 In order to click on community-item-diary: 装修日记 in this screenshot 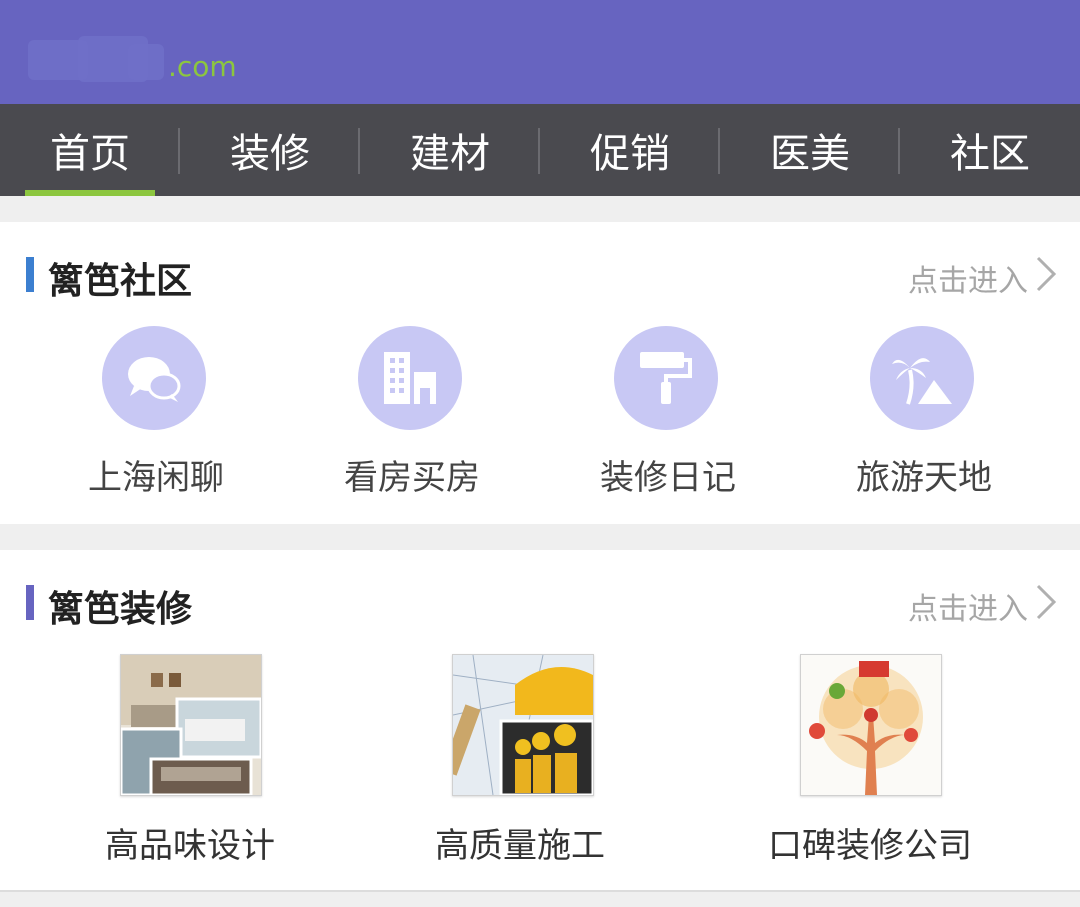, I will do `click(668, 412)`.